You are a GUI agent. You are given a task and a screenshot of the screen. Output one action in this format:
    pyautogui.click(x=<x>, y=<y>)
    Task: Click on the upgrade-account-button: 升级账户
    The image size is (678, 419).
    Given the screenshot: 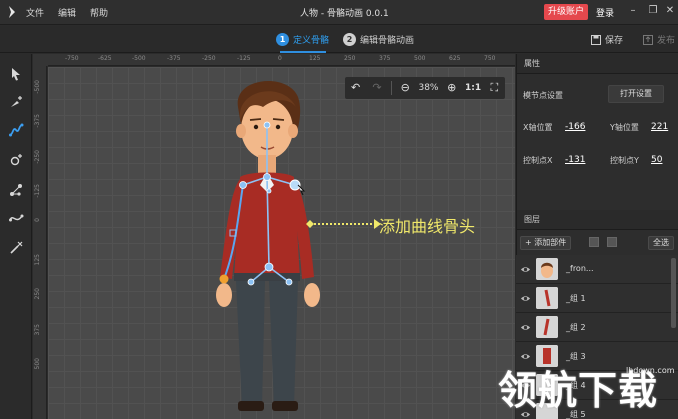 What is the action you would take?
    pyautogui.click(x=566, y=12)
    